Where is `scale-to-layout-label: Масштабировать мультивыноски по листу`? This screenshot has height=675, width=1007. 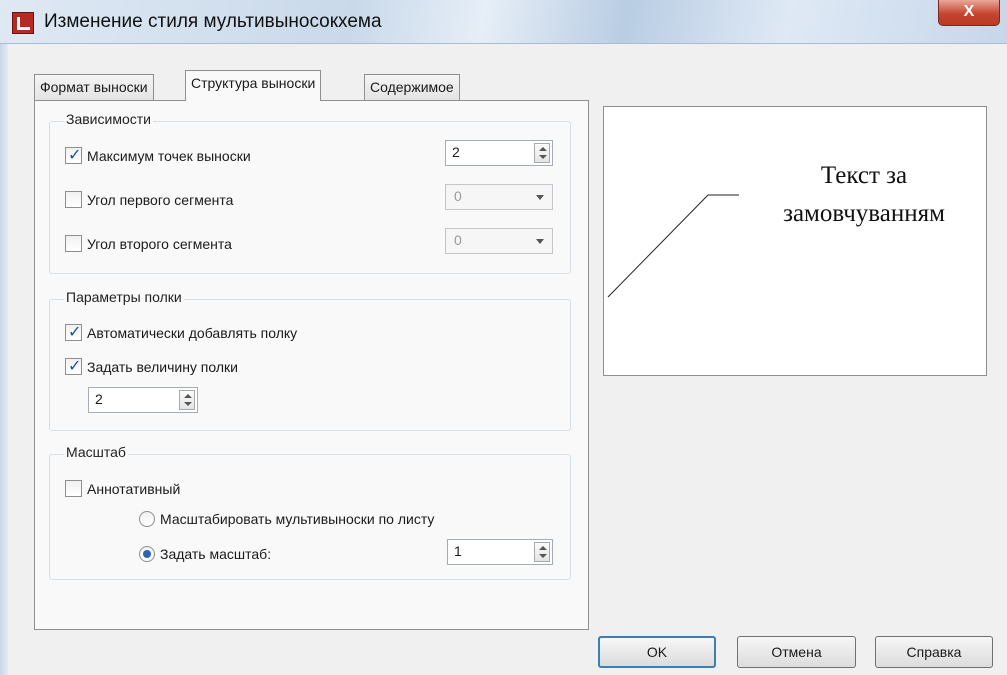
scale-to-layout-label: Масштабировать мультивыноски по листу is located at coordinates (297, 519).